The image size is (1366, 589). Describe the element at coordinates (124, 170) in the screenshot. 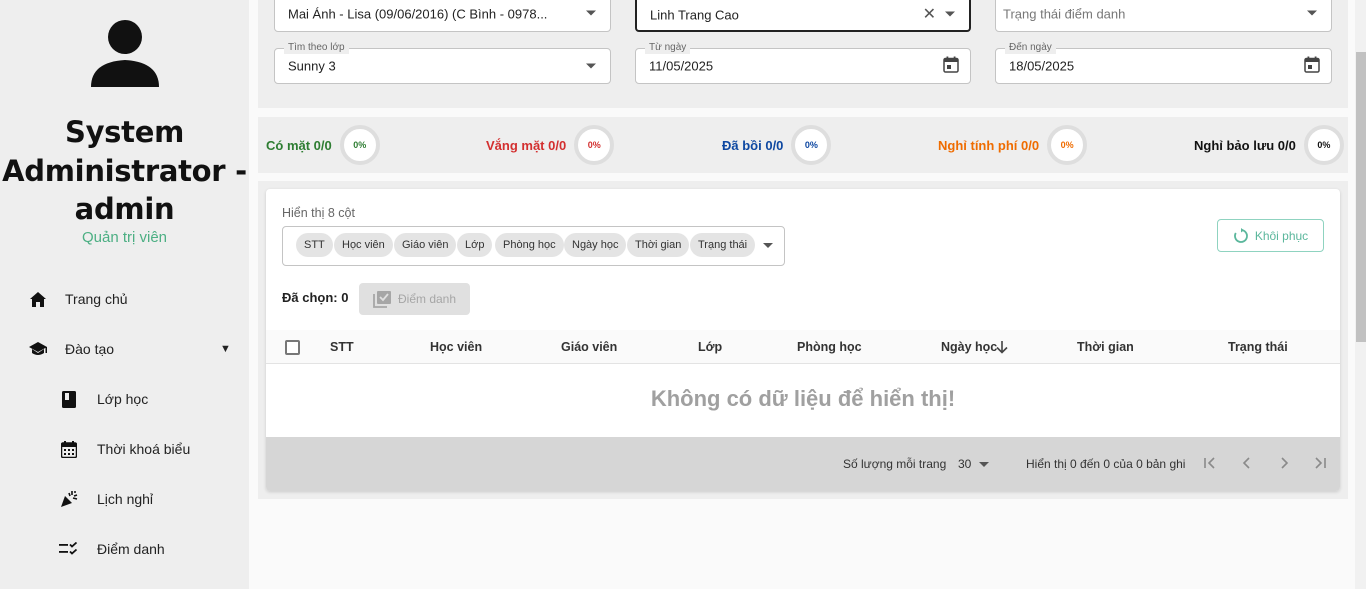

I see `user-name: System Administrator - admin` at that location.